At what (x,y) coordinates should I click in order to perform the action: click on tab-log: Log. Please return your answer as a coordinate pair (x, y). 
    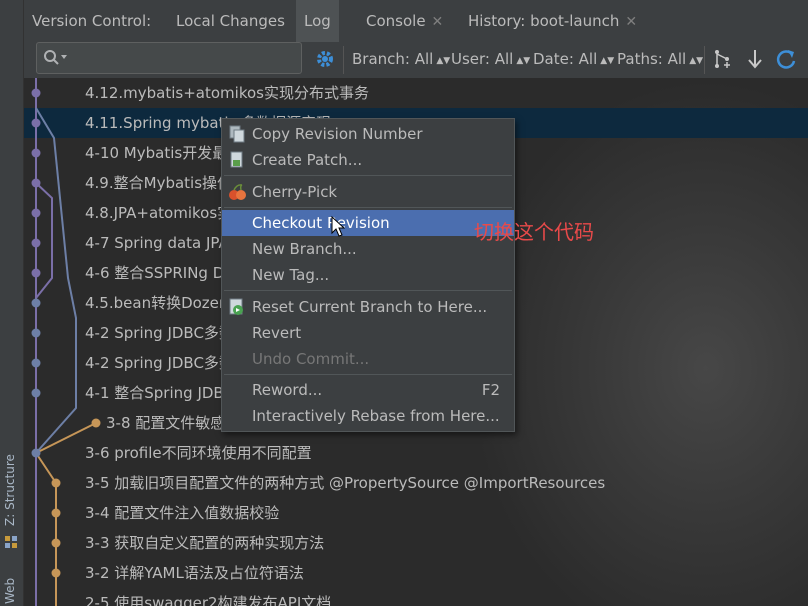
    Looking at the image, I should click on (317, 21).